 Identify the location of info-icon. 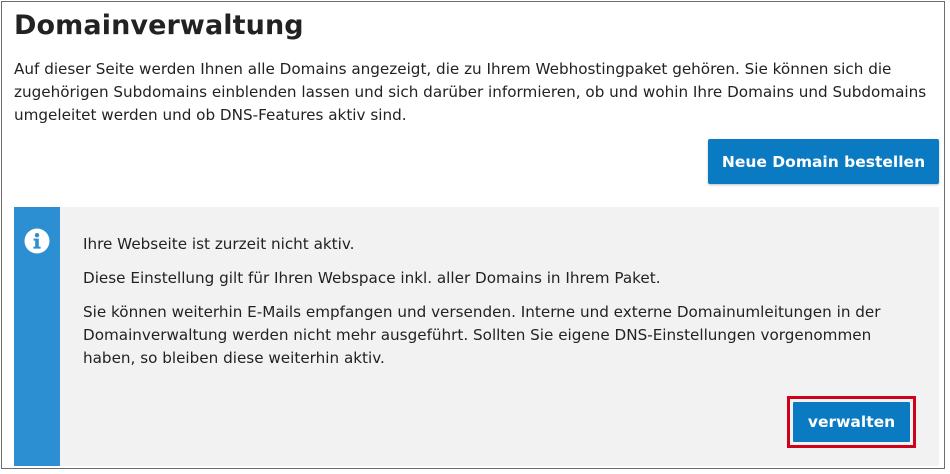
(37, 241).